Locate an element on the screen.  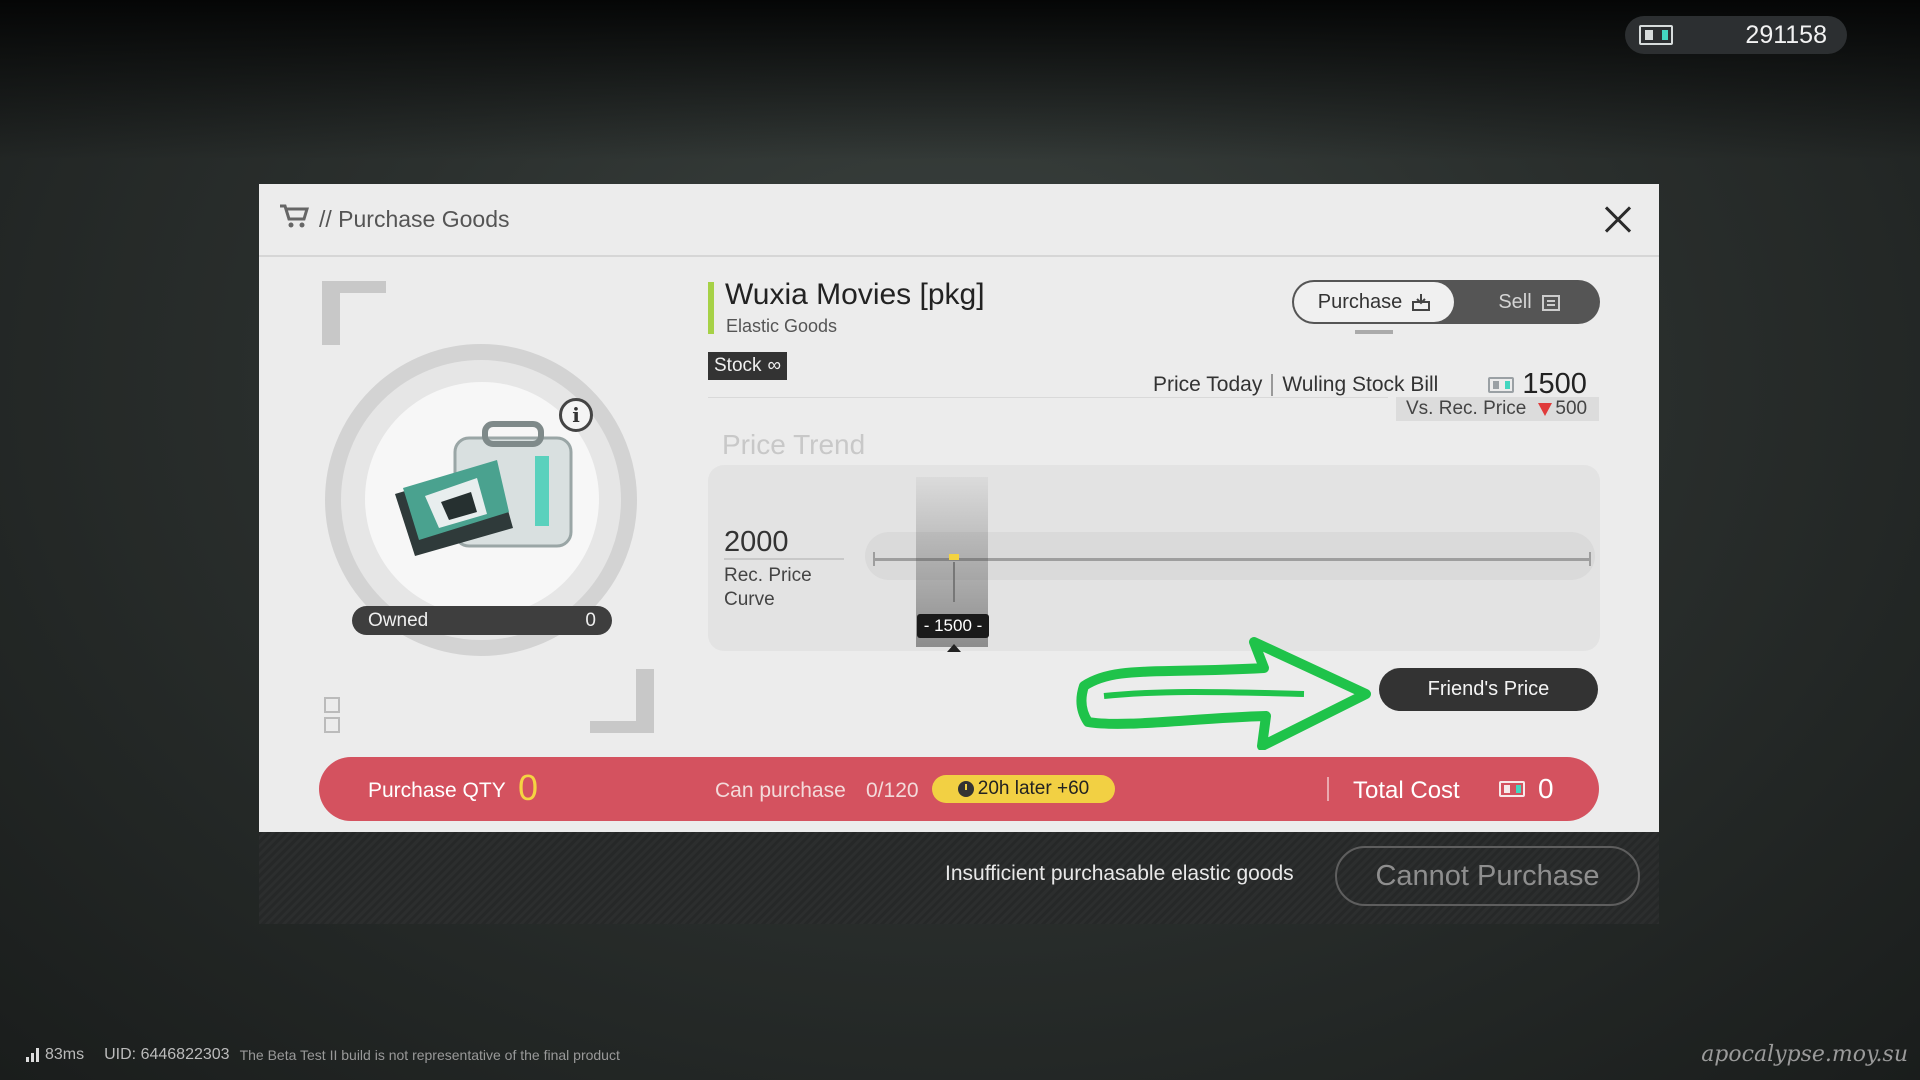
cannot-purchase-button: Cannot Purchase is located at coordinates (1487, 876).